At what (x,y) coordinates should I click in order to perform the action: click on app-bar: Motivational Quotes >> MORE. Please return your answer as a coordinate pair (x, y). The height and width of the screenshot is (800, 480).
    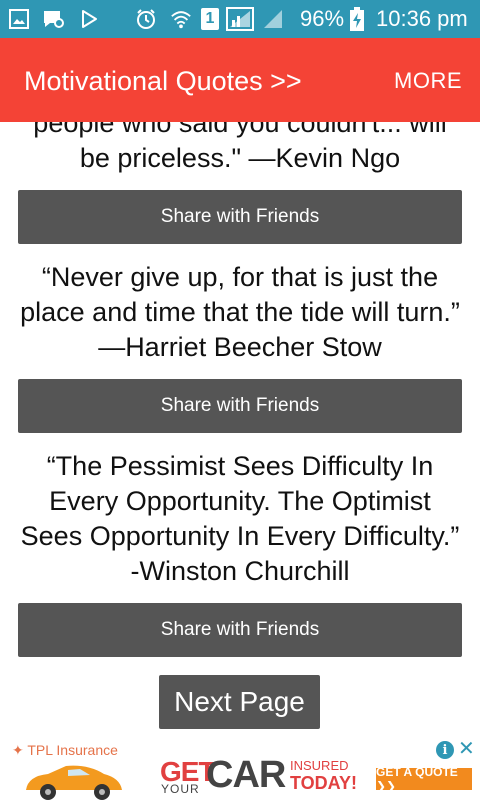
    Looking at the image, I should click on (240, 80).